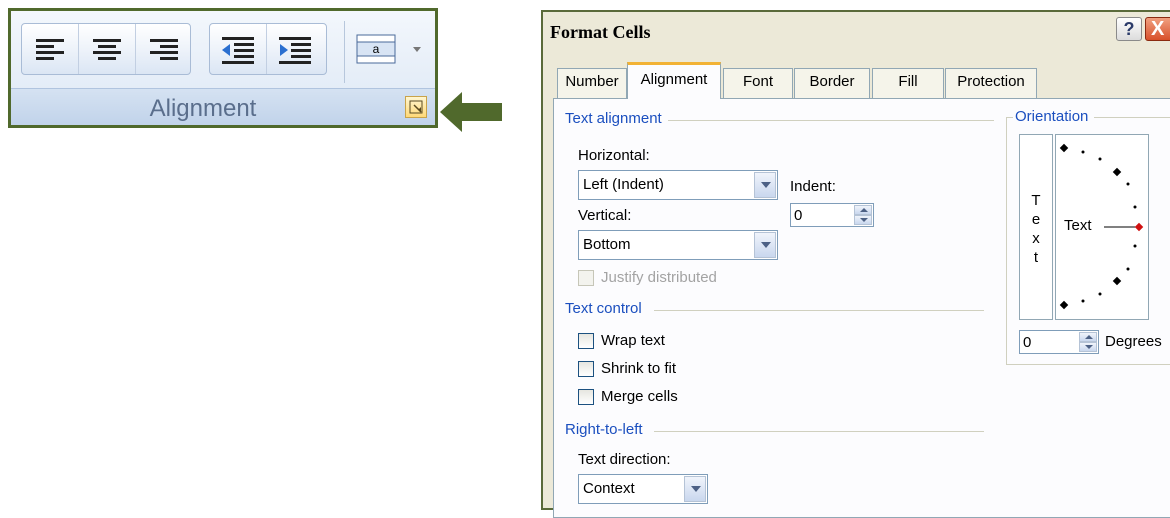 The image size is (1170, 518). What do you see at coordinates (1133, 341) in the screenshot?
I see `degrees-label: Degrees` at bounding box center [1133, 341].